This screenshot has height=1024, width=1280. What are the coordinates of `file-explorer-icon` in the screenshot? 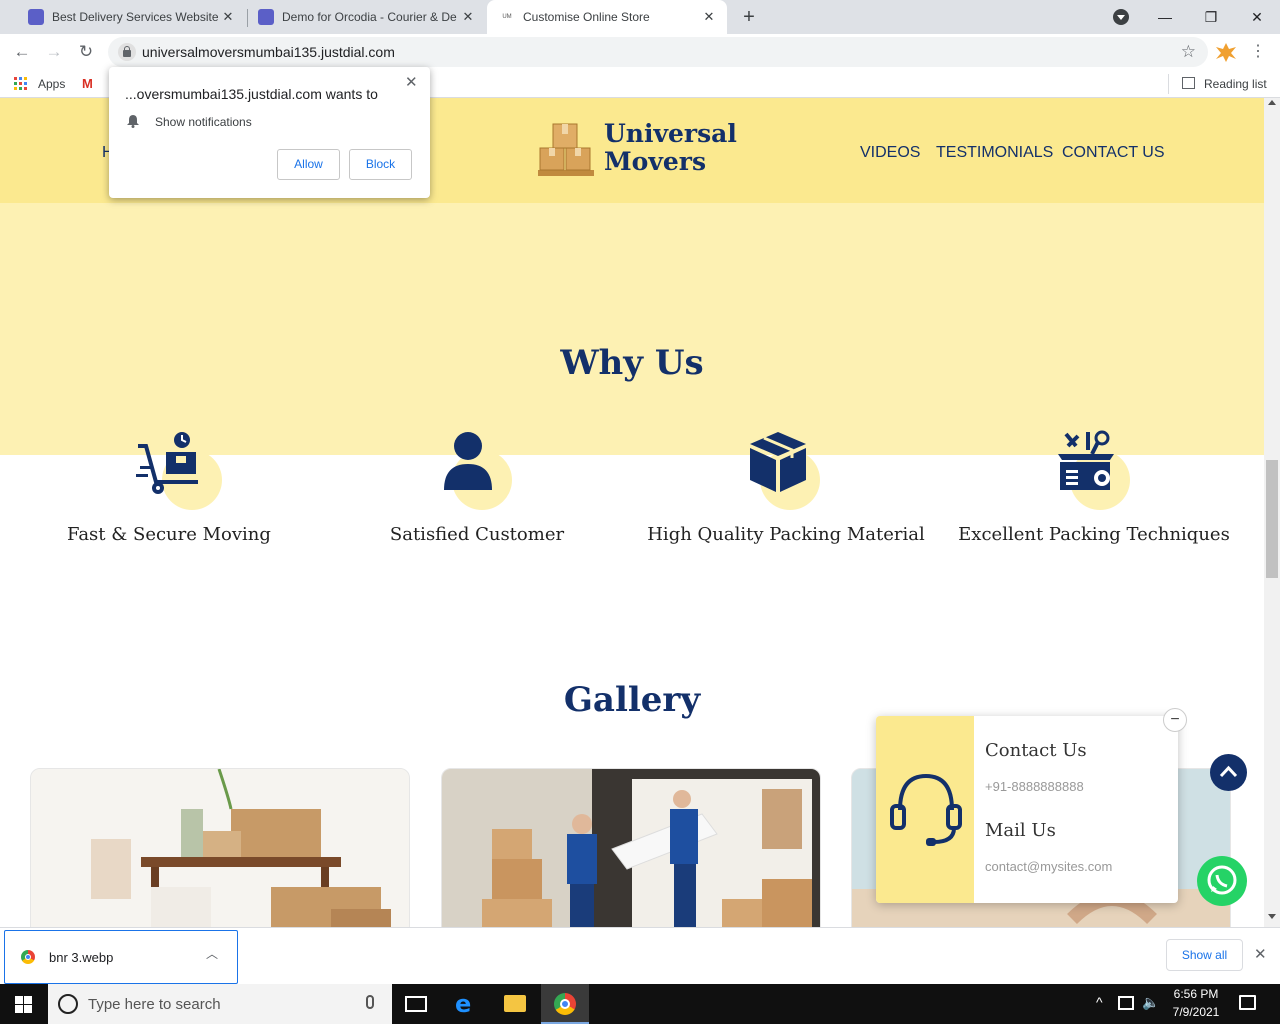 It's located at (515, 1003).